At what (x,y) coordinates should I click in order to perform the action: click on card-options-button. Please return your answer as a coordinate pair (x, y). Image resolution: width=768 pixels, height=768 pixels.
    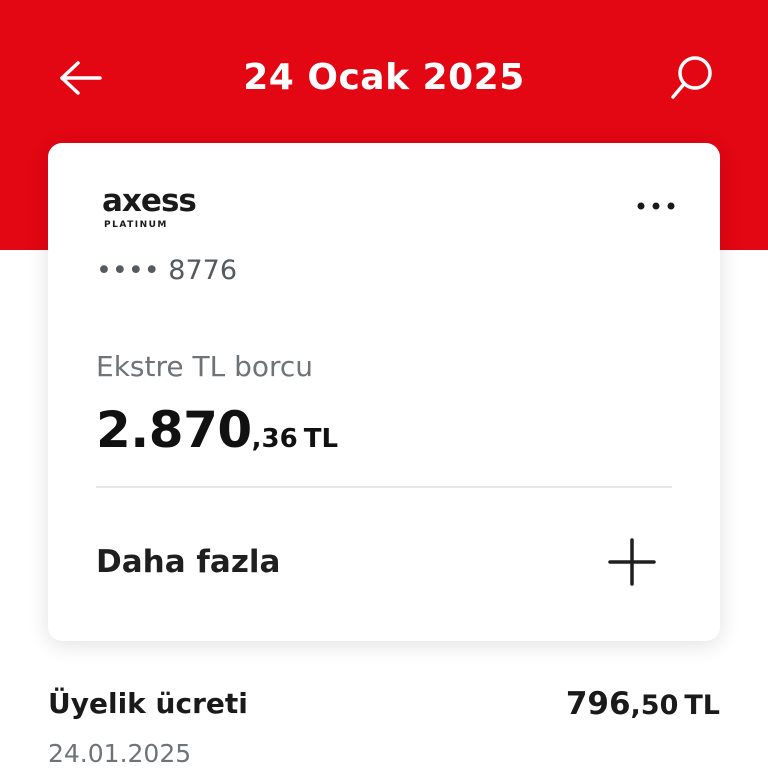
    Looking at the image, I should click on (656, 206).